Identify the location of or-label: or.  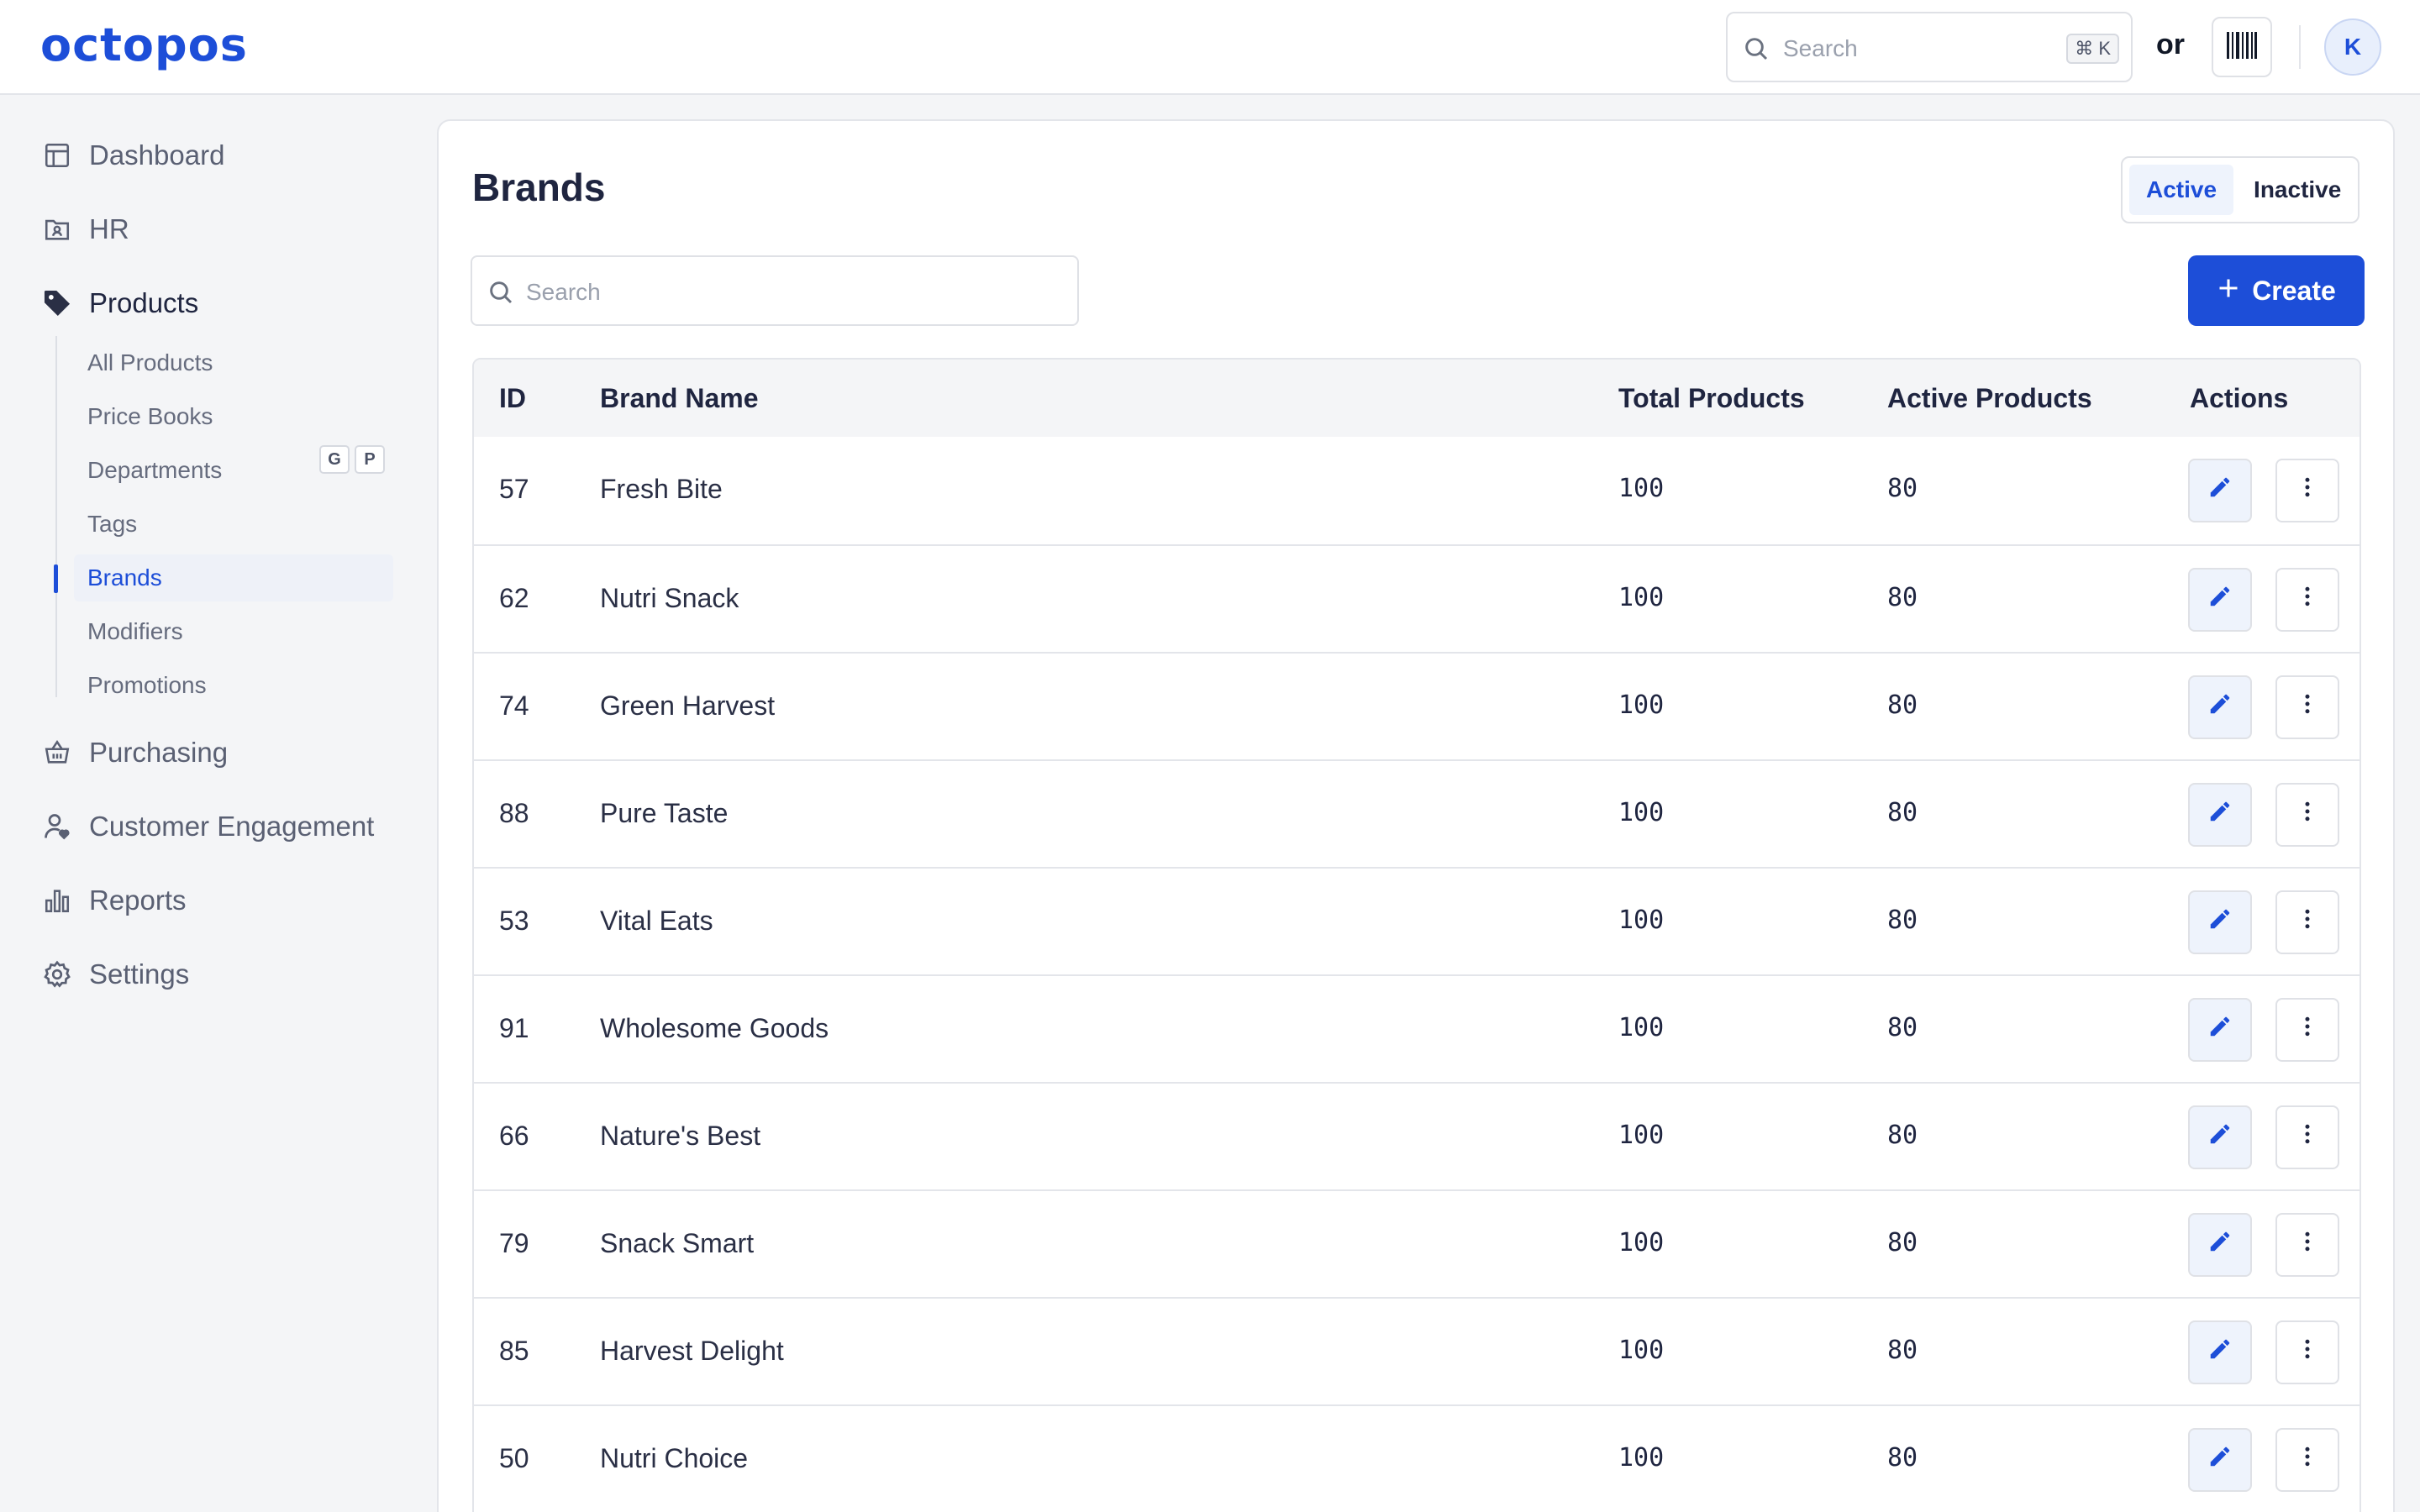
(2170, 44).